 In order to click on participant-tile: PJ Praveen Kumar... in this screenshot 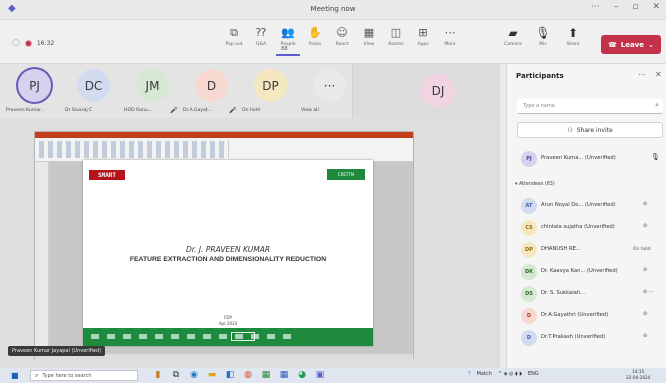, I will do `click(34, 91)`.